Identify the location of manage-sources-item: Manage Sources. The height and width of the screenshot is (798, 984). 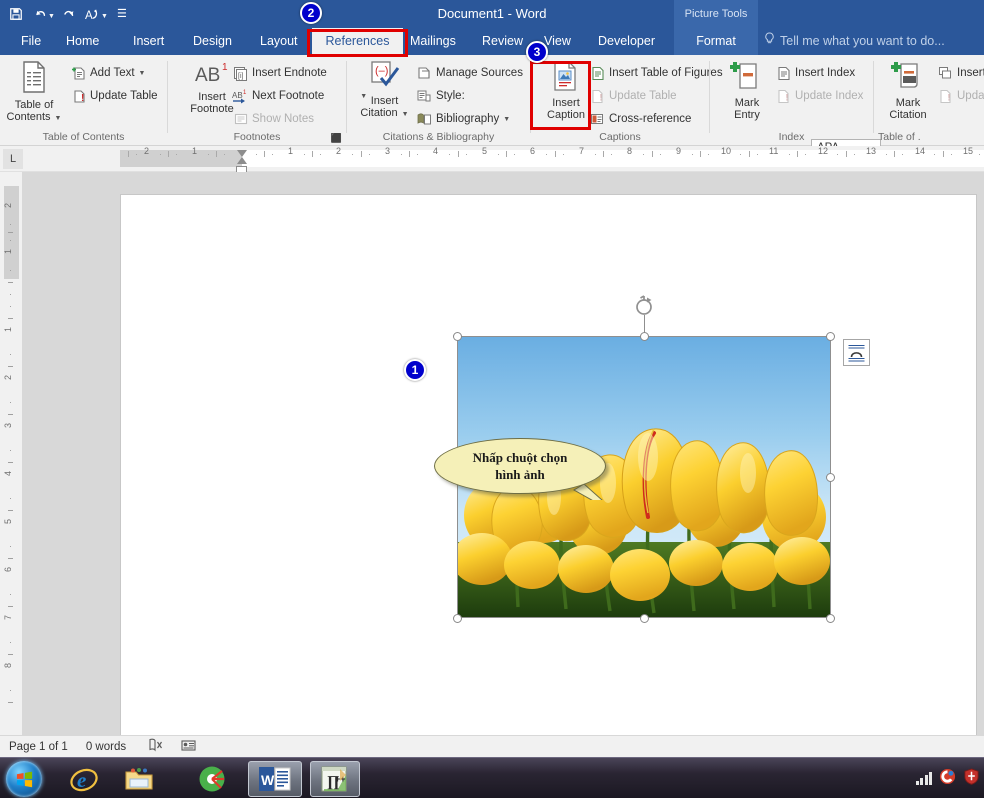
(469, 73).